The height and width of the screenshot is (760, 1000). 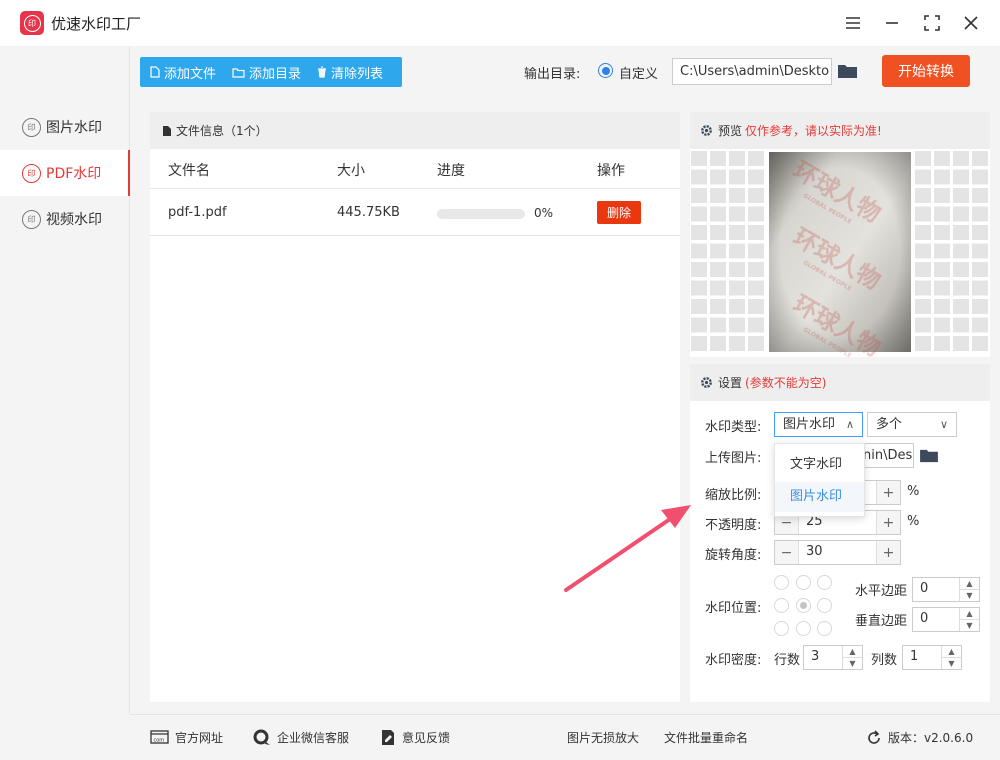 I want to click on column-filename: 文件名, so click(x=189, y=171).